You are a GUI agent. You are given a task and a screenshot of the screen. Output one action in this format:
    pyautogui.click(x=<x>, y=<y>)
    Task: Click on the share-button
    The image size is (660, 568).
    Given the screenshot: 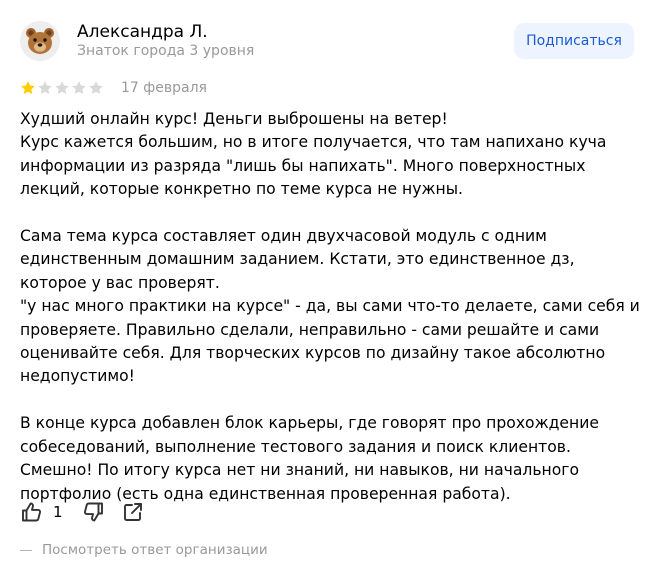 What is the action you would take?
    pyautogui.click(x=133, y=512)
    